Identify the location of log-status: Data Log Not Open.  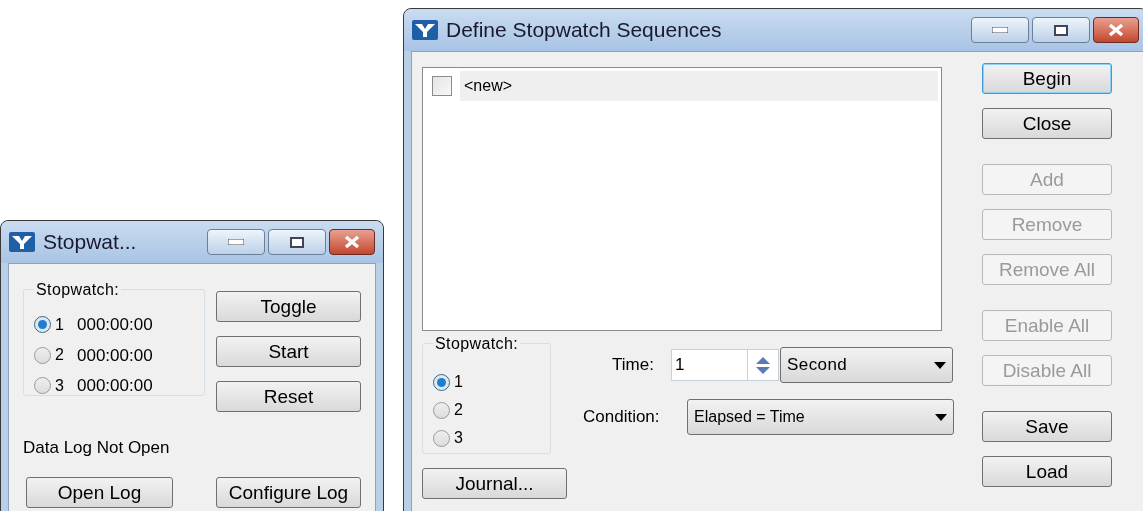
(97, 448).